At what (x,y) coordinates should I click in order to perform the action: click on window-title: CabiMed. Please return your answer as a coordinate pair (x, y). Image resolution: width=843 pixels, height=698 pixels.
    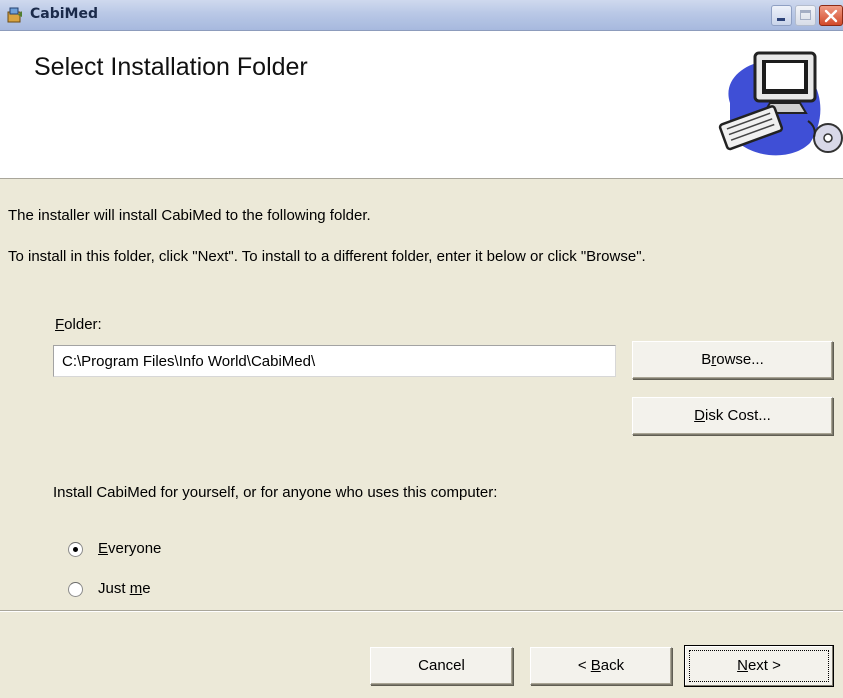
    Looking at the image, I should click on (64, 14).